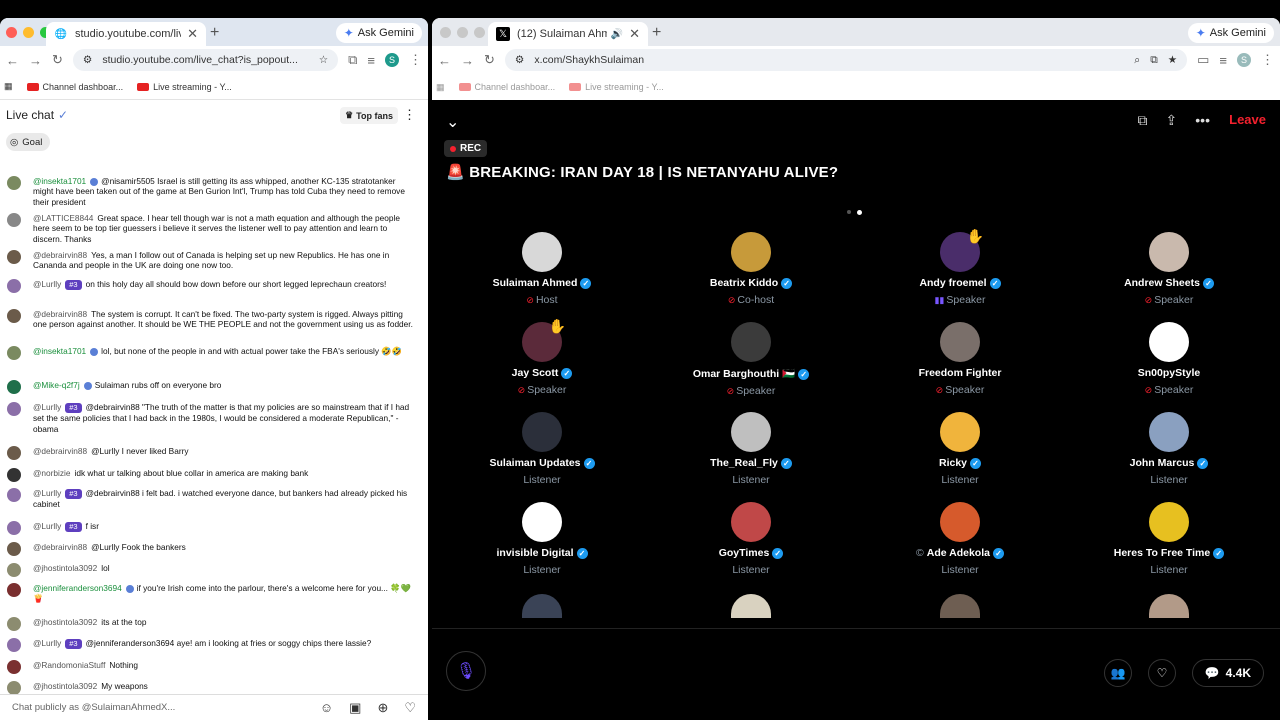 The height and width of the screenshot is (720, 1280). What do you see at coordinates (568, 34) in the screenshot?
I see `tab-x-profile: 𝕏 (12) Sulaiman Ahmed (@S 🔊 ✕` at bounding box center [568, 34].